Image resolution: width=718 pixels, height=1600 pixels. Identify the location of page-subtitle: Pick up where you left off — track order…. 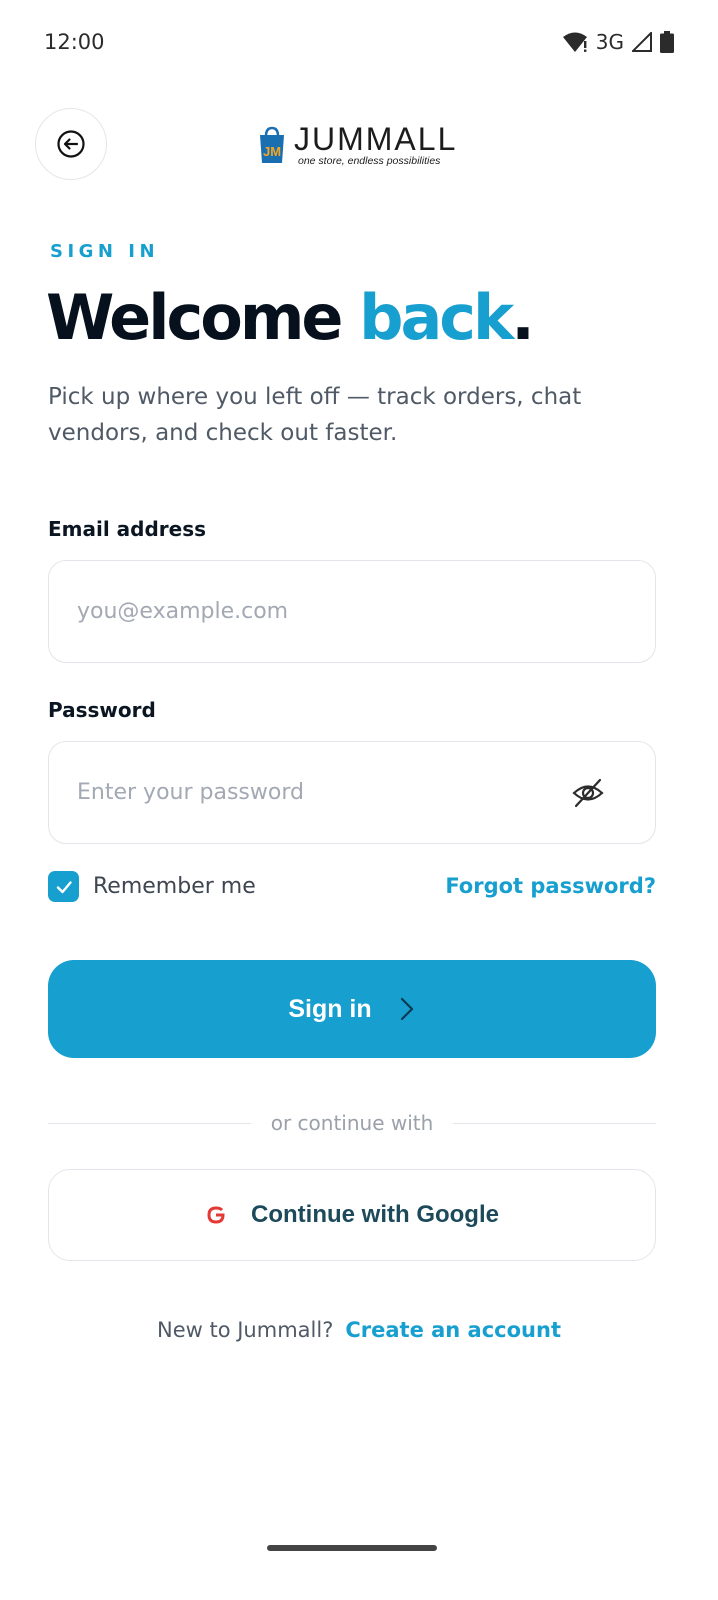
(315, 415).